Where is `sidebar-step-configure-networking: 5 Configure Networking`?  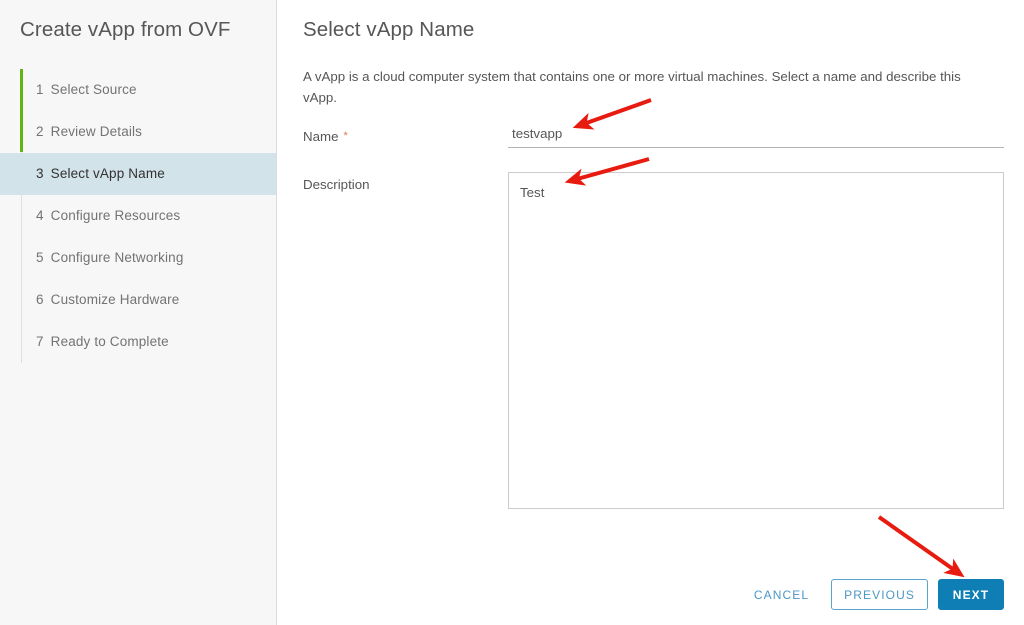 sidebar-step-configure-networking: 5 Configure Networking is located at coordinates (138, 258).